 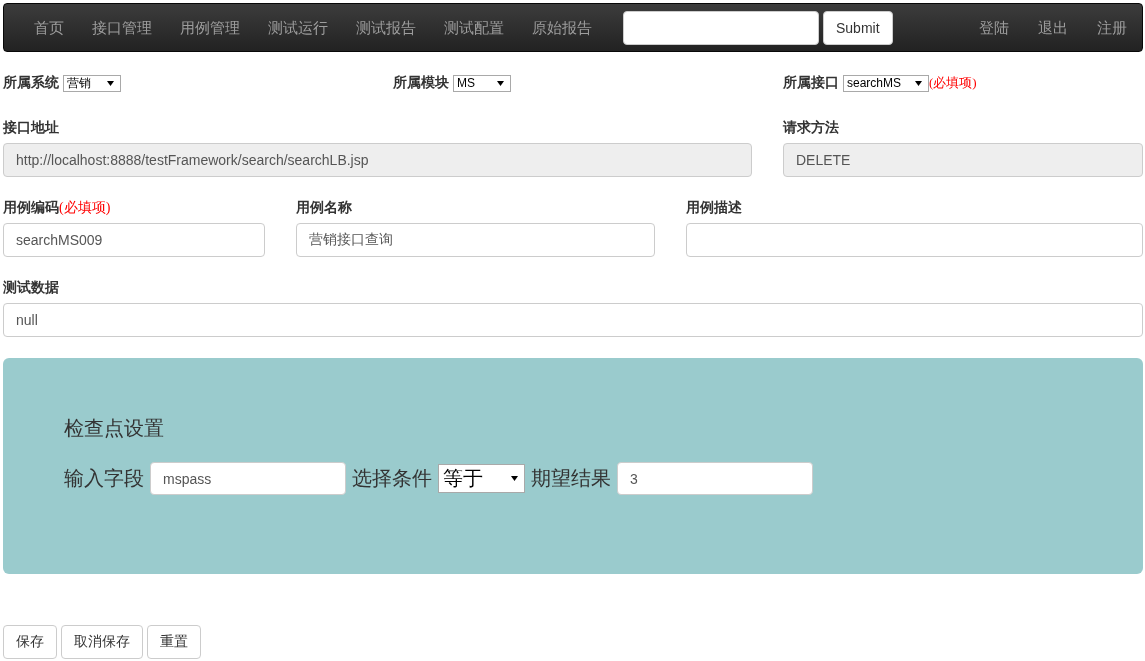 What do you see at coordinates (811, 83) in the screenshot?
I see `field-label: 所属接口` at bounding box center [811, 83].